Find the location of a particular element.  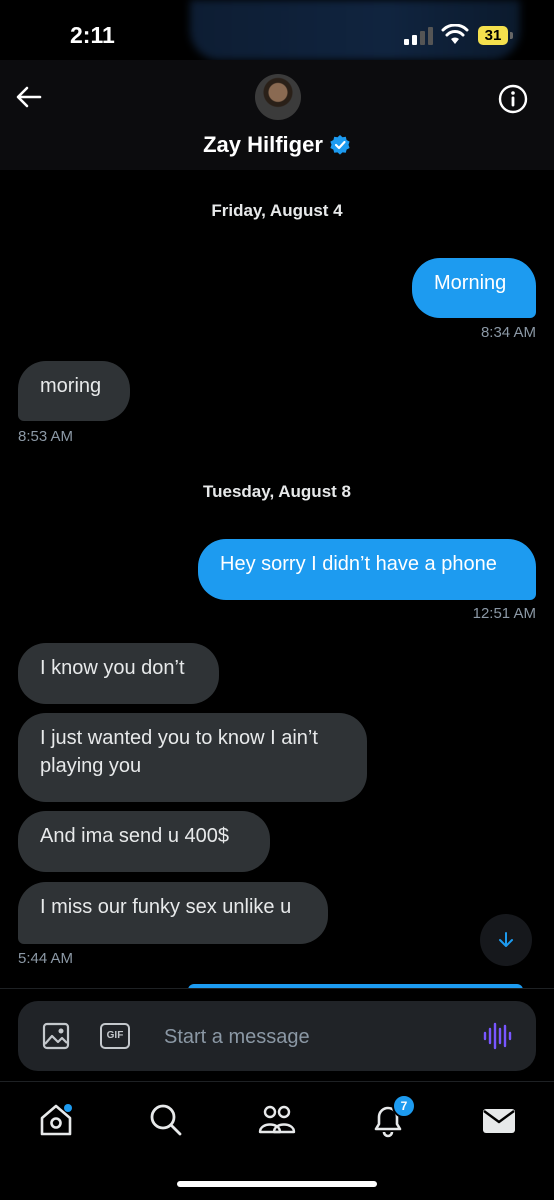

nav-messages is located at coordinates (499, 1120).